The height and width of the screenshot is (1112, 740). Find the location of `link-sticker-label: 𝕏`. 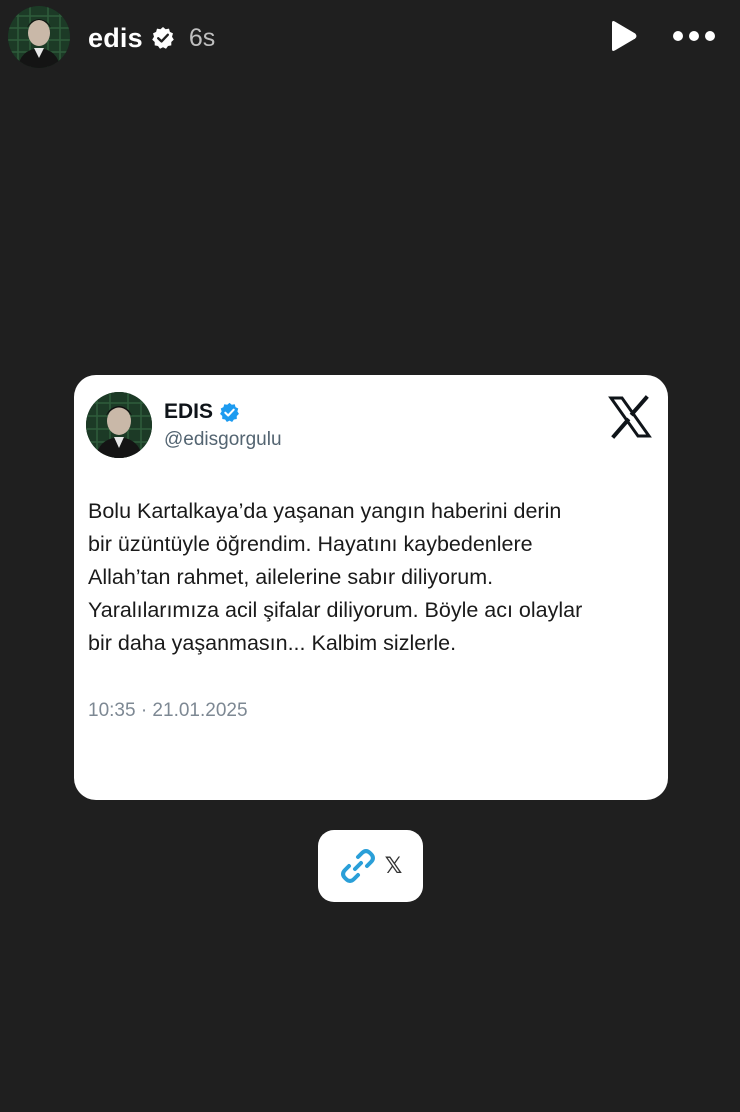

link-sticker-label: 𝕏 is located at coordinates (393, 865).